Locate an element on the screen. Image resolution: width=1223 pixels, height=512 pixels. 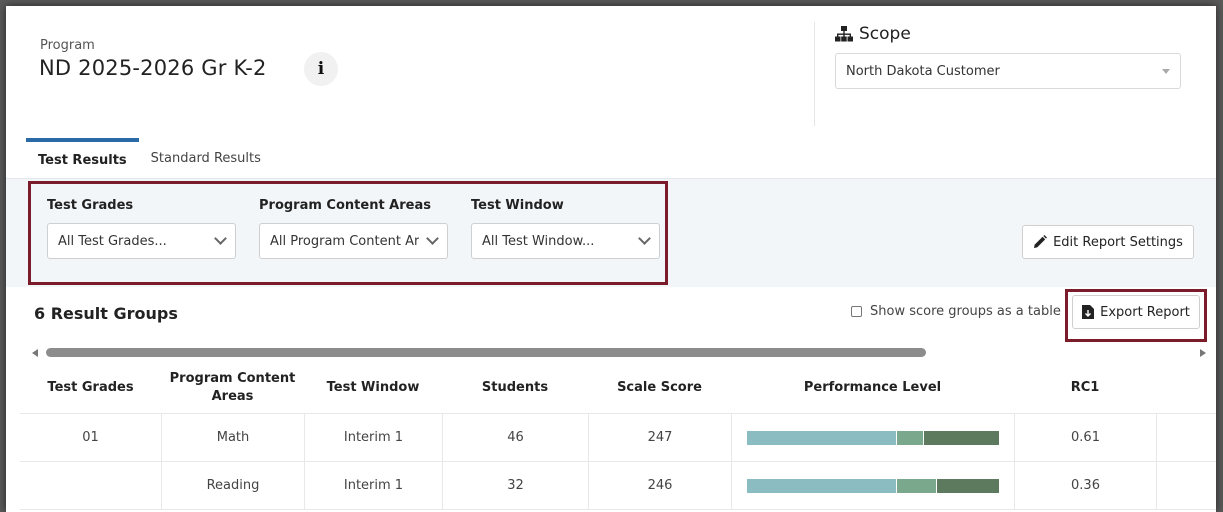
cell-rc1: 0.61 is located at coordinates (1085, 437).